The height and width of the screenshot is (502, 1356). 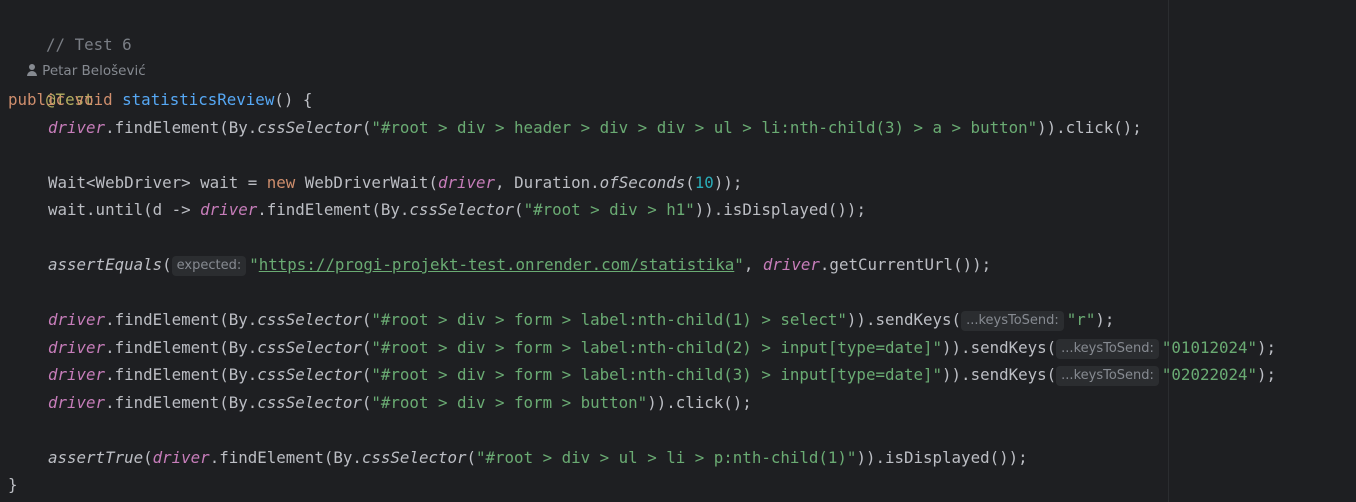 I want to click on code-token: ,, so click(x=753, y=264).